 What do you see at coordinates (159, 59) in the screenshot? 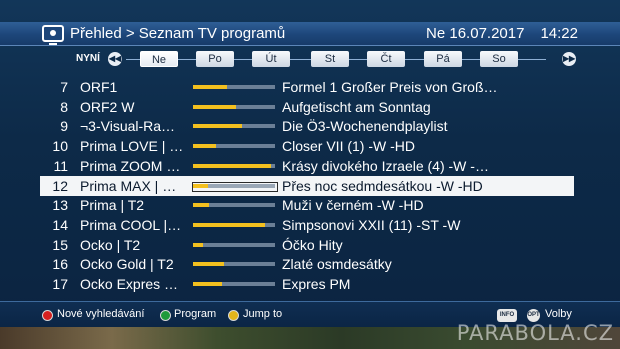
I see `day-tab-sunday: Ne` at bounding box center [159, 59].